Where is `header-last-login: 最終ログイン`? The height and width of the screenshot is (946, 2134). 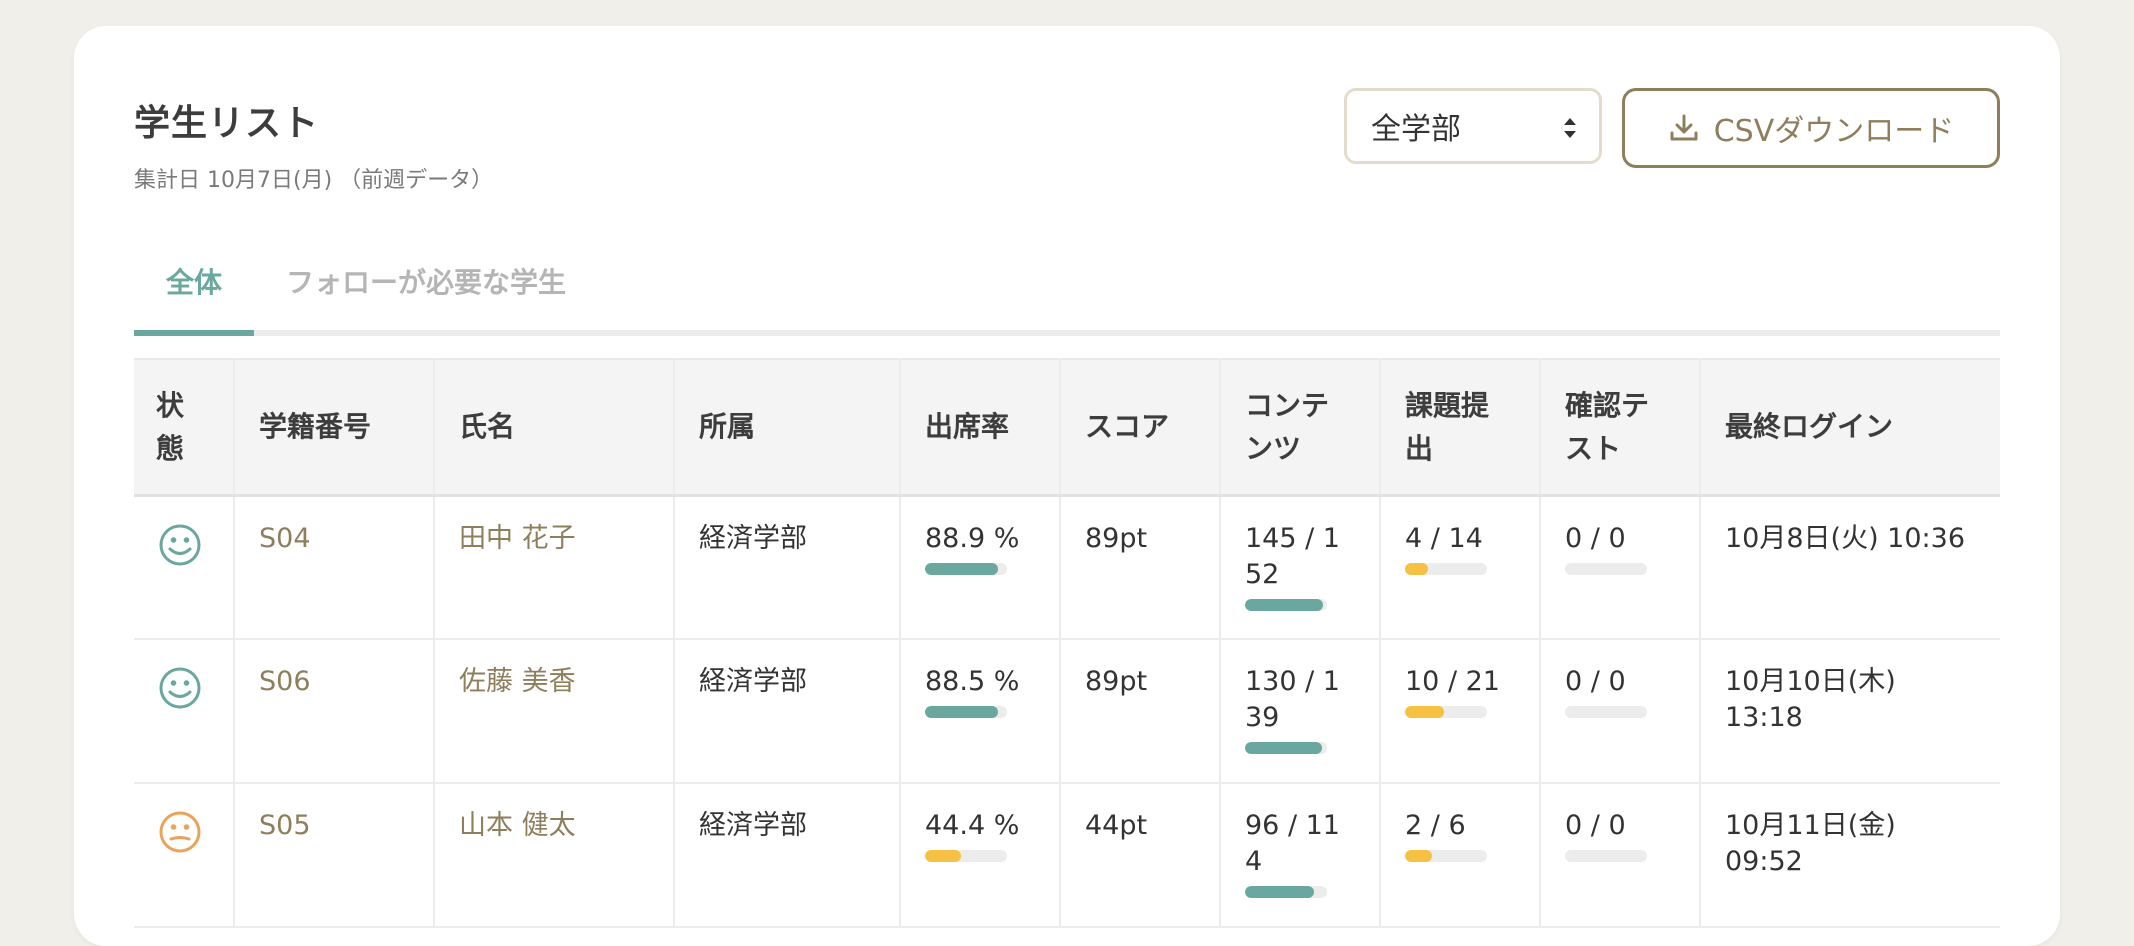
header-last-login: 最終ログイン is located at coordinates (1809, 427).